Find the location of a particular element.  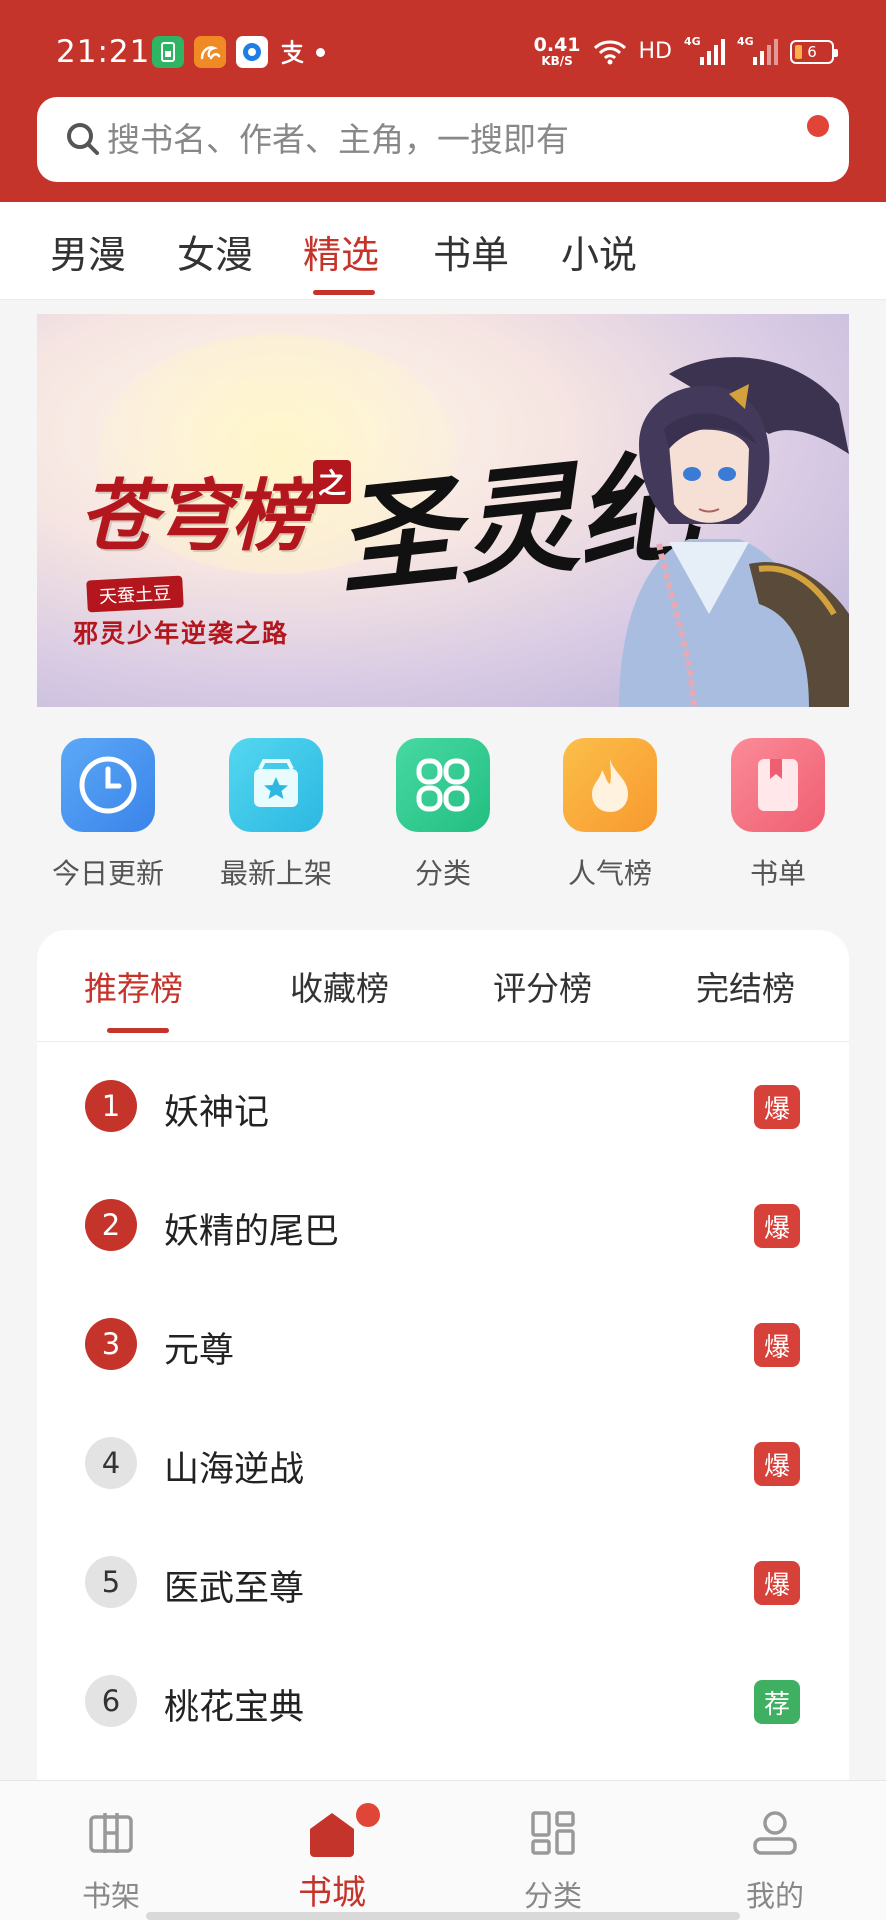

ranking-row: 1 妖神记 爆 is located at coordinates (443, 1109).